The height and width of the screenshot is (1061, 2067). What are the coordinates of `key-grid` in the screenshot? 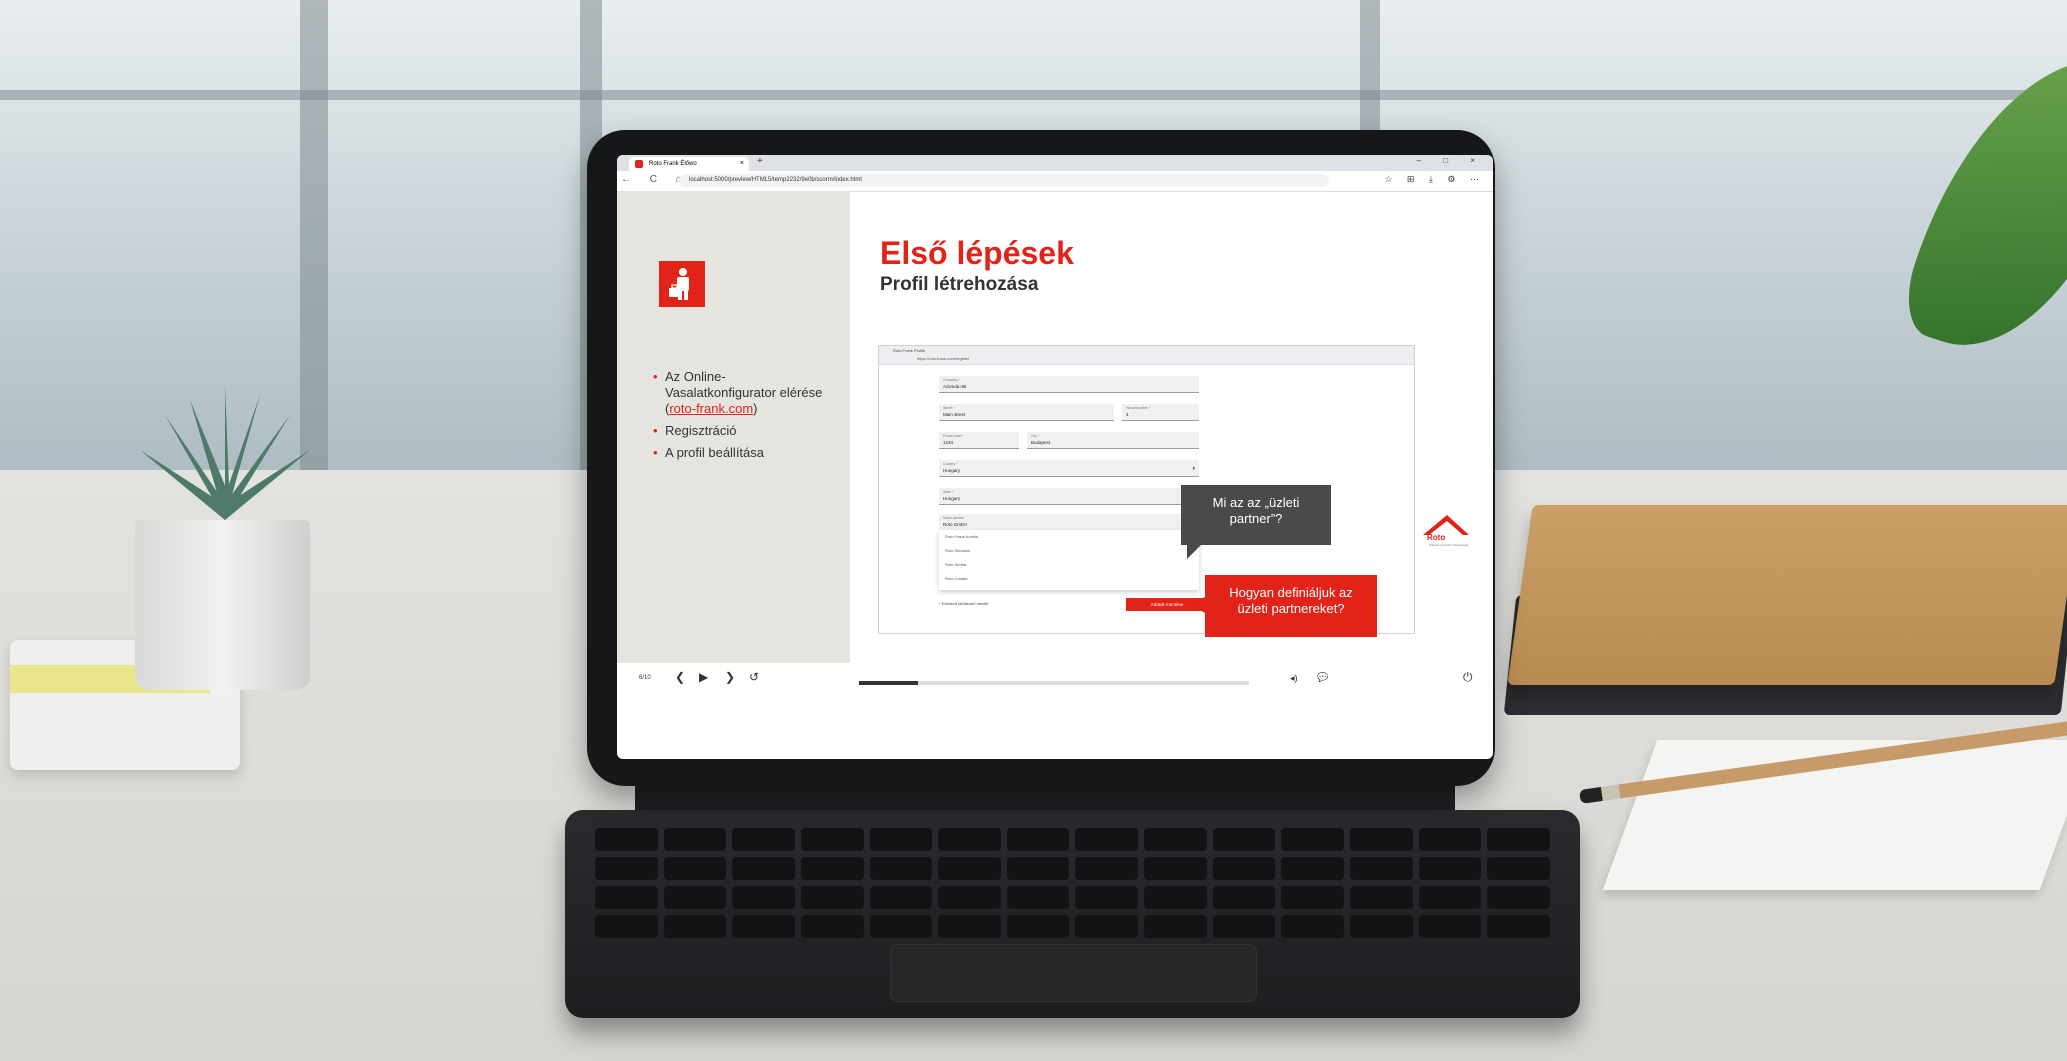 It's located at (1072, 883).